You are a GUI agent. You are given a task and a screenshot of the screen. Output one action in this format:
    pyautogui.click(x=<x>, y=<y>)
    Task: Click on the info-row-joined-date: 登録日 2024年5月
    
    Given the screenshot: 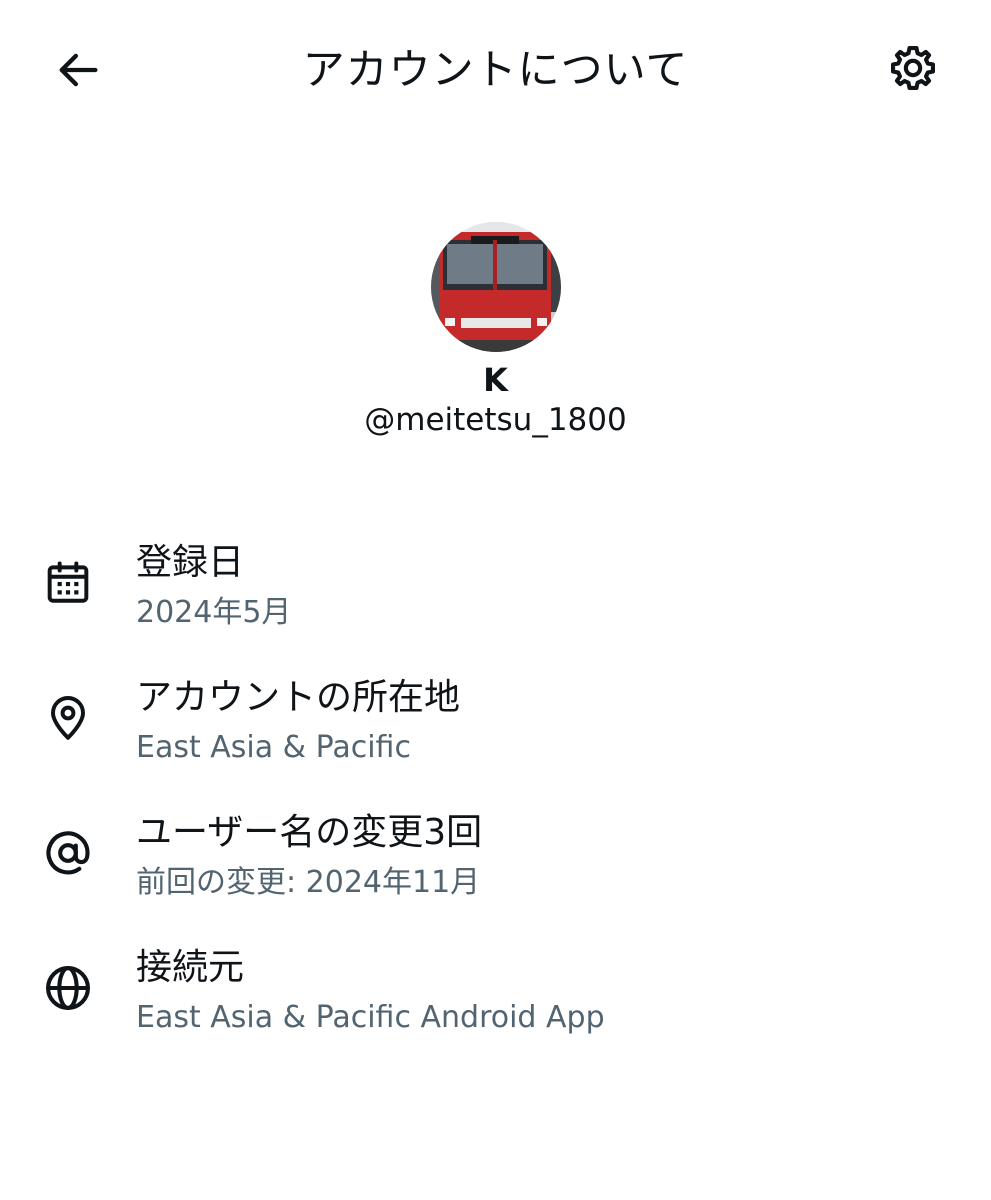 What is the action you would take?
    pyautogui.click(x=495, y=602)
    